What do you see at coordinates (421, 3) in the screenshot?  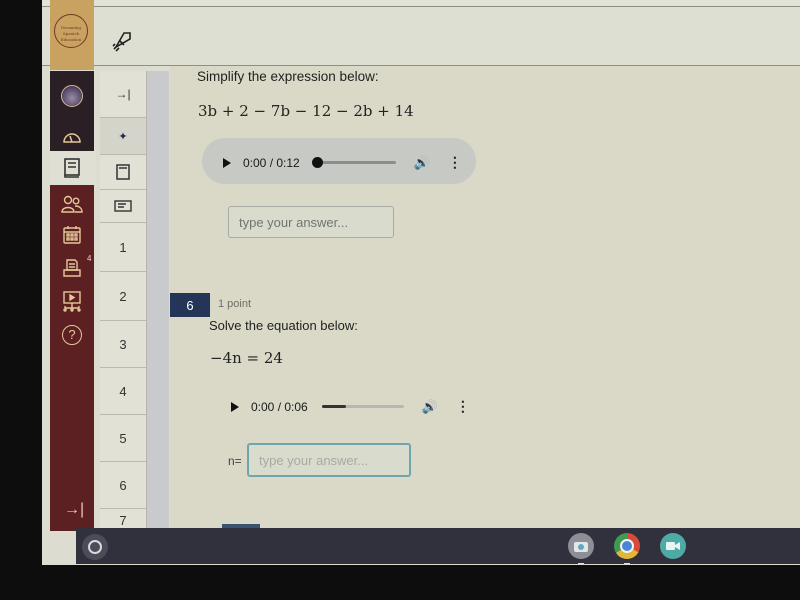 I see `top-strip` at bounding box center [421, 3].